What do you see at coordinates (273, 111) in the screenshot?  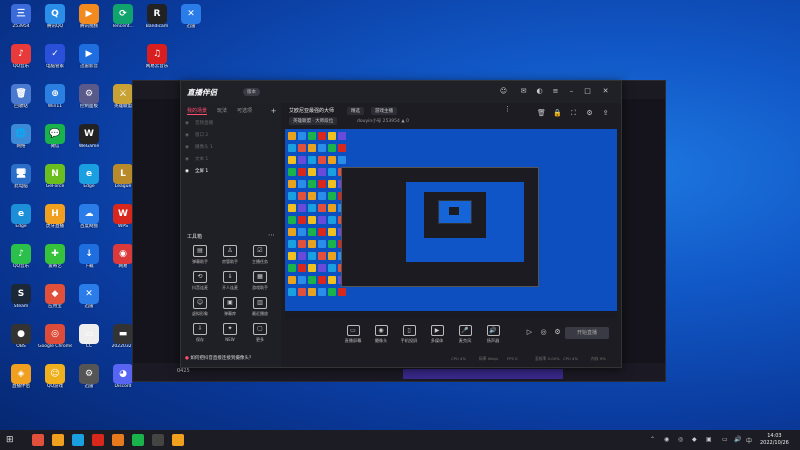 I see `add-scene-icon: +` at bounding box center [273, 111].